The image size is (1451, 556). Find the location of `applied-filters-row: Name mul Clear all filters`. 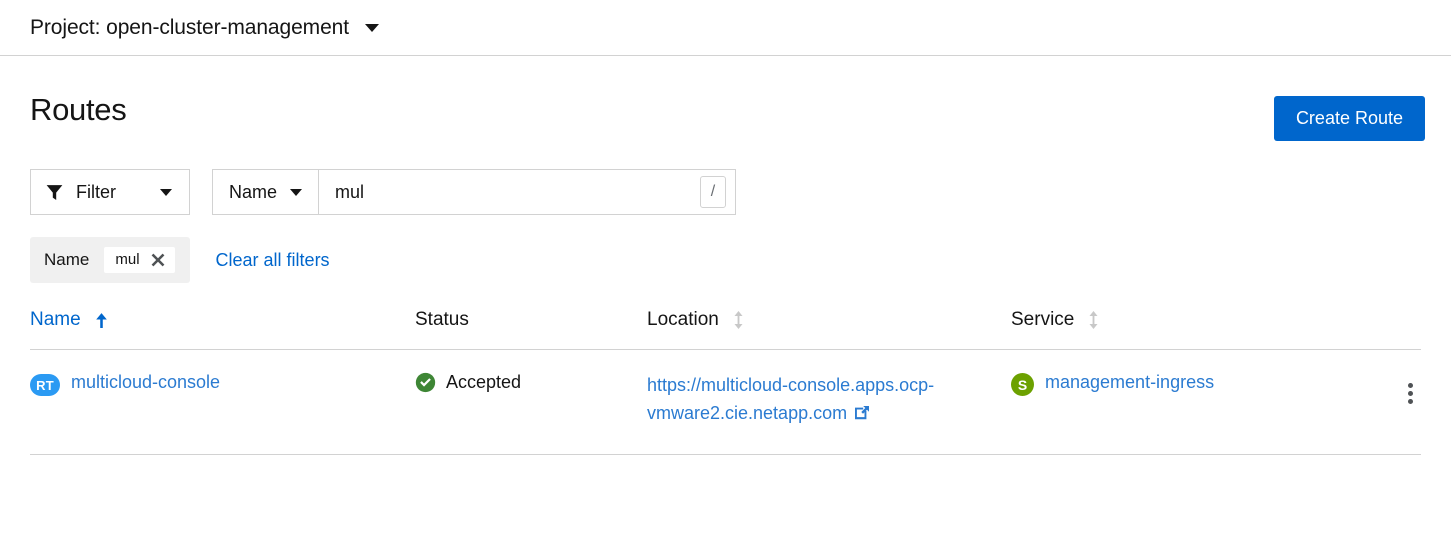

applied-filters-row: Name mul Clear all filters is located at coordinates (725, 249).